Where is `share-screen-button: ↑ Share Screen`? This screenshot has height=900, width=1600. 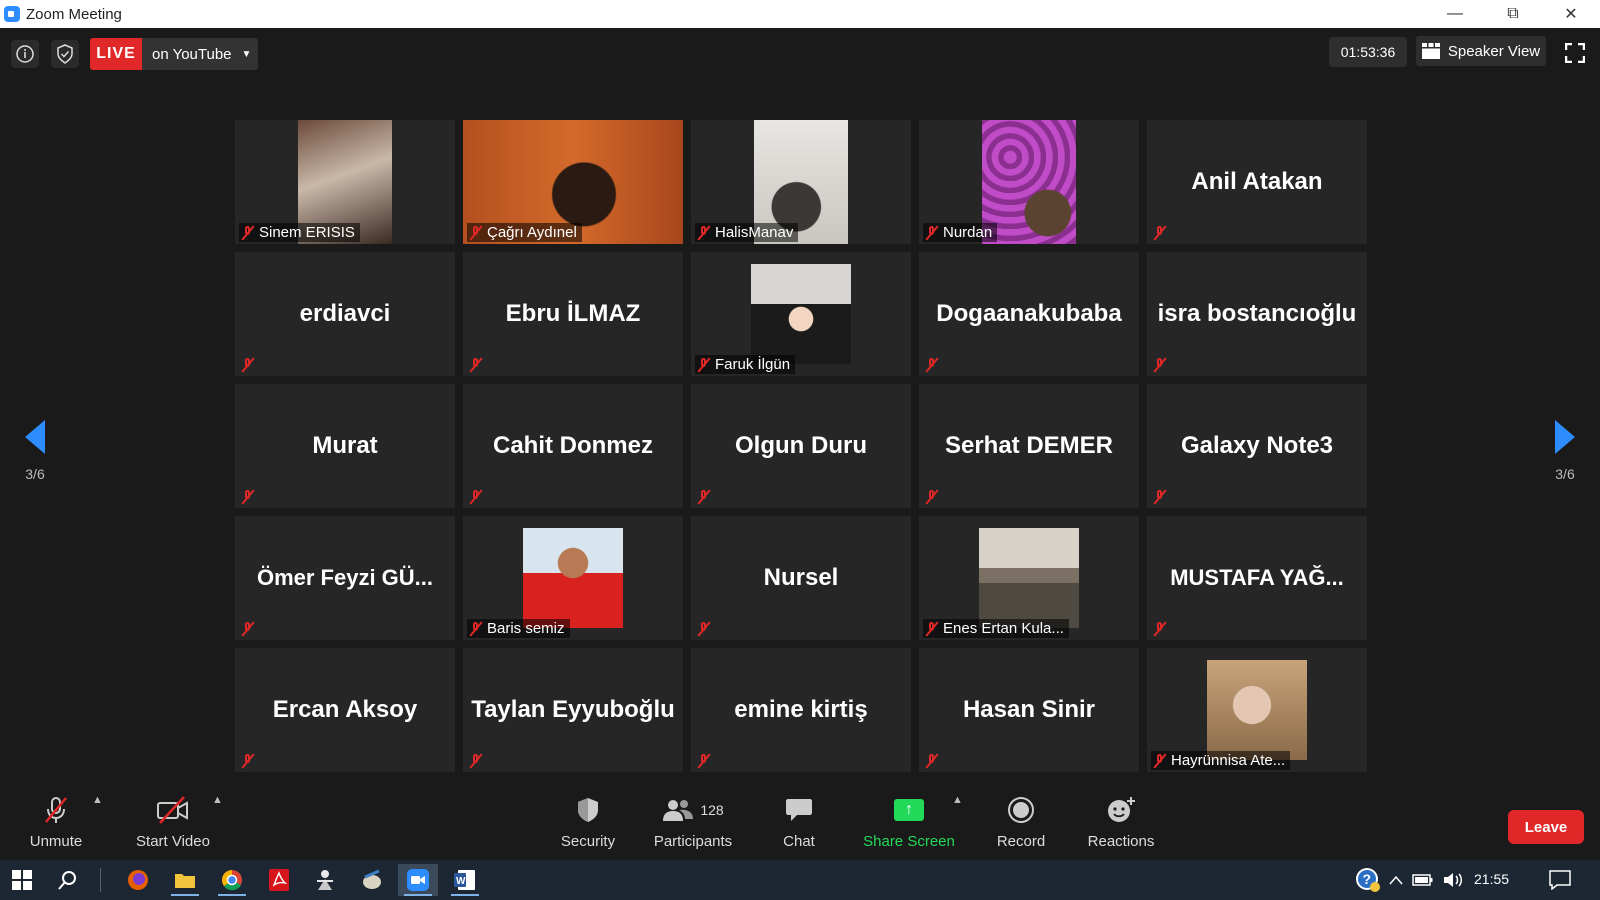 share-screen-button: ↑ Share Screen is located at coordinates (909, 815).